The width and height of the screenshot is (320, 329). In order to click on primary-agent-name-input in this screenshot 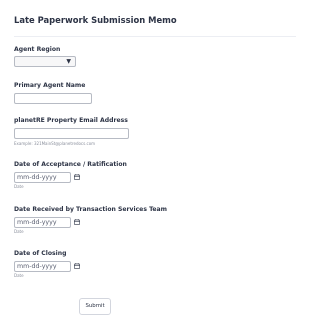, I will do `click(53, 98)`.